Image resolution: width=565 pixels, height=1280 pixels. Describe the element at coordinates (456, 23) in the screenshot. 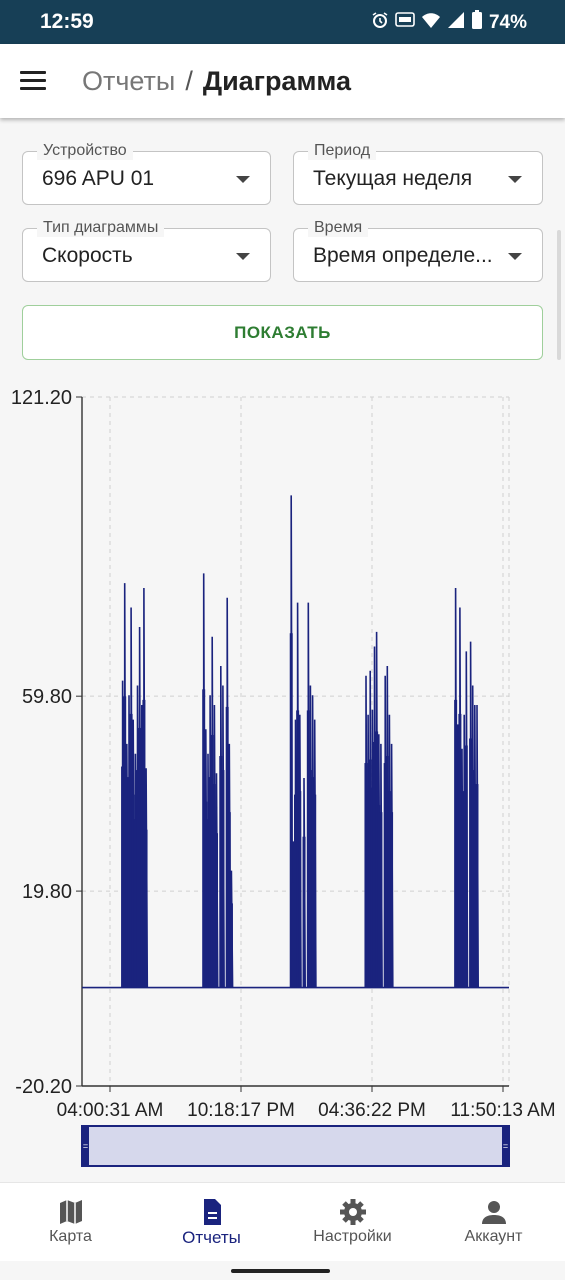

I see `signal-icon` at that location.